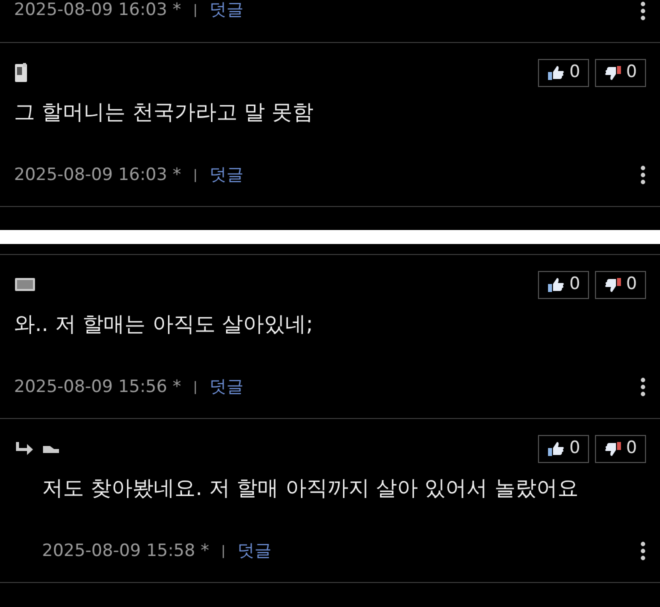  Describe the element at coordinates (25, 285) in the screenshot. I see `monitor-icon` at that location.